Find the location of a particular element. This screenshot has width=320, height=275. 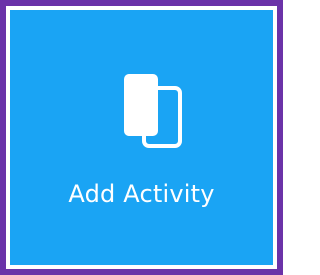

tile-label: Add Activity is located at coordinates (141, 194).